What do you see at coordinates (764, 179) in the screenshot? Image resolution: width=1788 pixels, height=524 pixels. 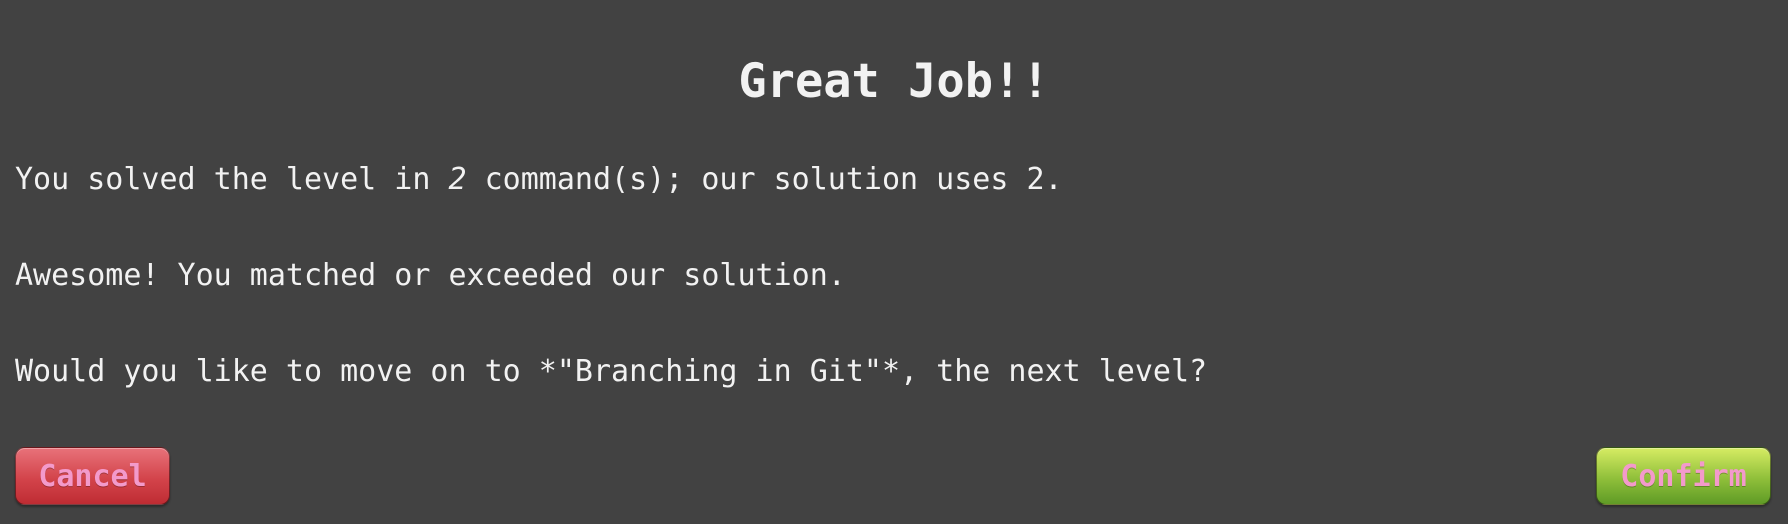 I see `result-suffix: command(s); our solution uses 2.` at bounding box center [764, 179].